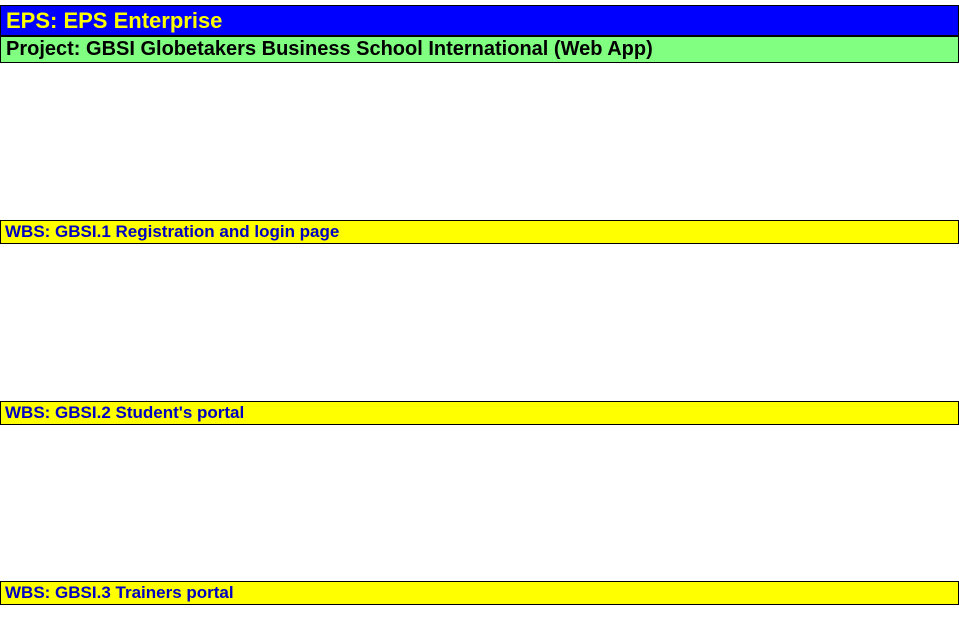 This screenshot has width=959, height=623. I want to click on eps-header: EPS: EPS Enterprise, so click(479, 20).